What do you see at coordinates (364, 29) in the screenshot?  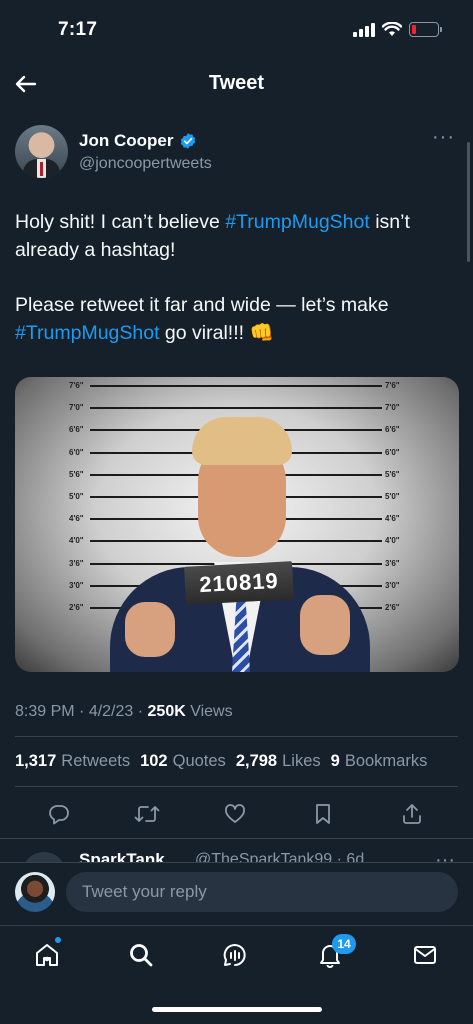 I see `cellular-signal-icon` at bounding box center [364, 29].